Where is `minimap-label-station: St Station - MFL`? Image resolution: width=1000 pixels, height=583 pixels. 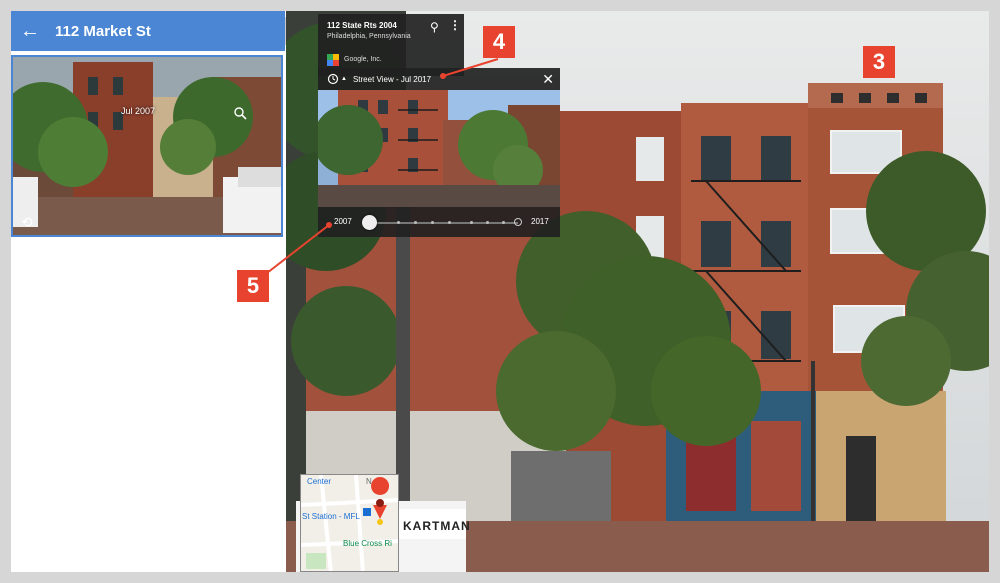
minimap-label-station: St Station - MFL is located at coordinates (331, 516).